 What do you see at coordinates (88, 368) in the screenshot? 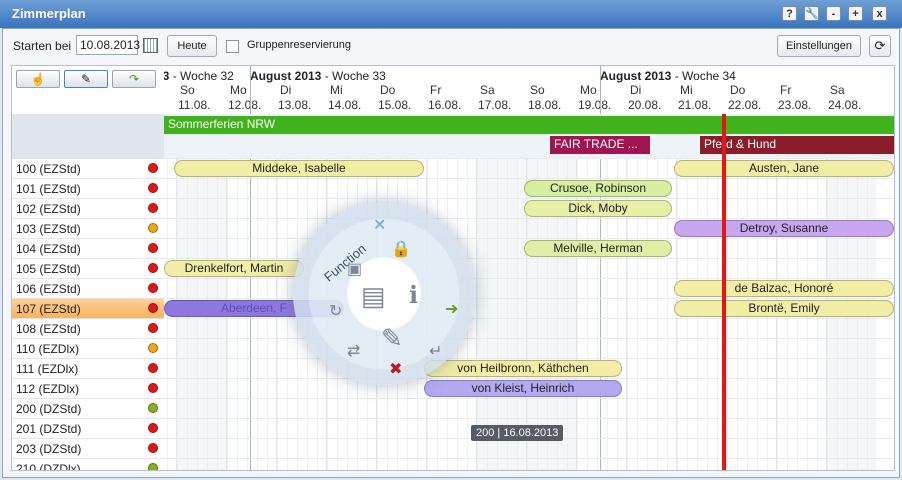
I see `room-row: 111 (EZDlx)` at bounding box center [88, 368].